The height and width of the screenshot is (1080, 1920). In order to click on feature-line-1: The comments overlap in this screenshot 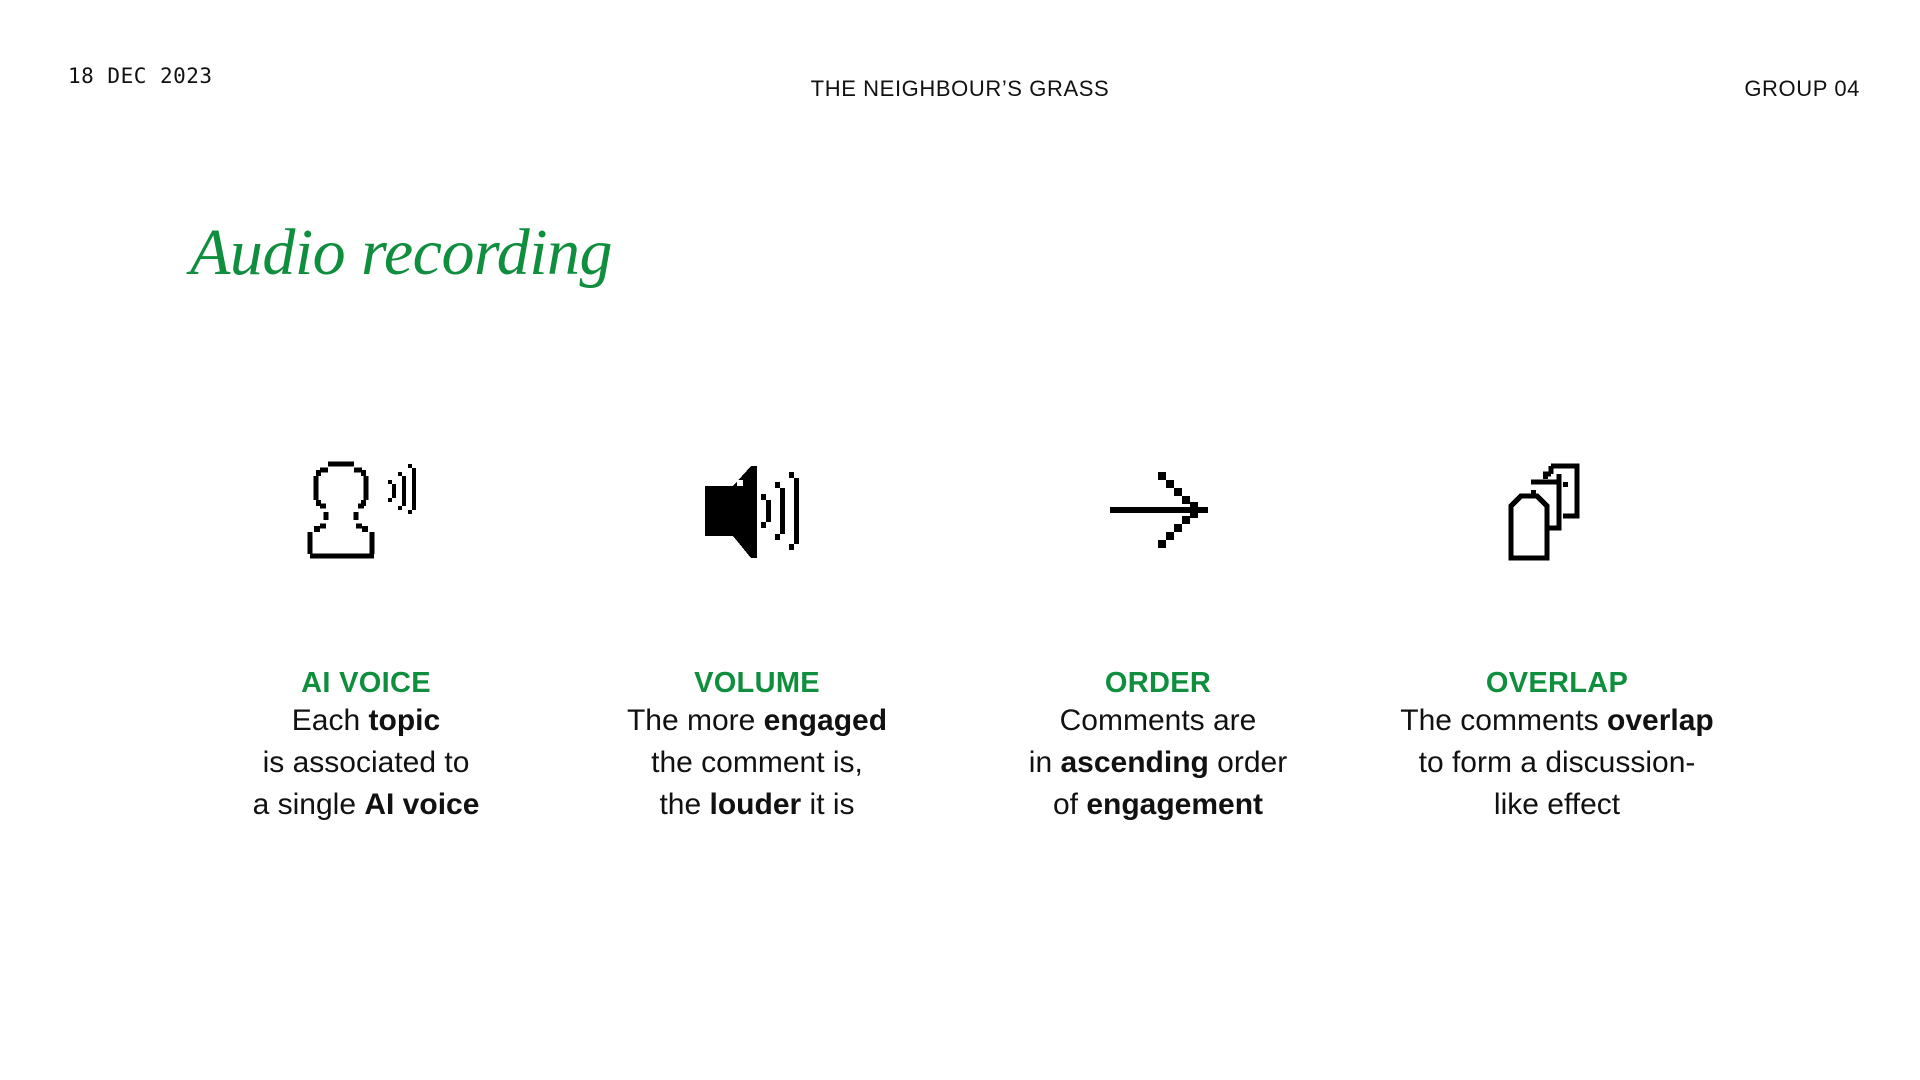, I will do `click(1557, 720)`.